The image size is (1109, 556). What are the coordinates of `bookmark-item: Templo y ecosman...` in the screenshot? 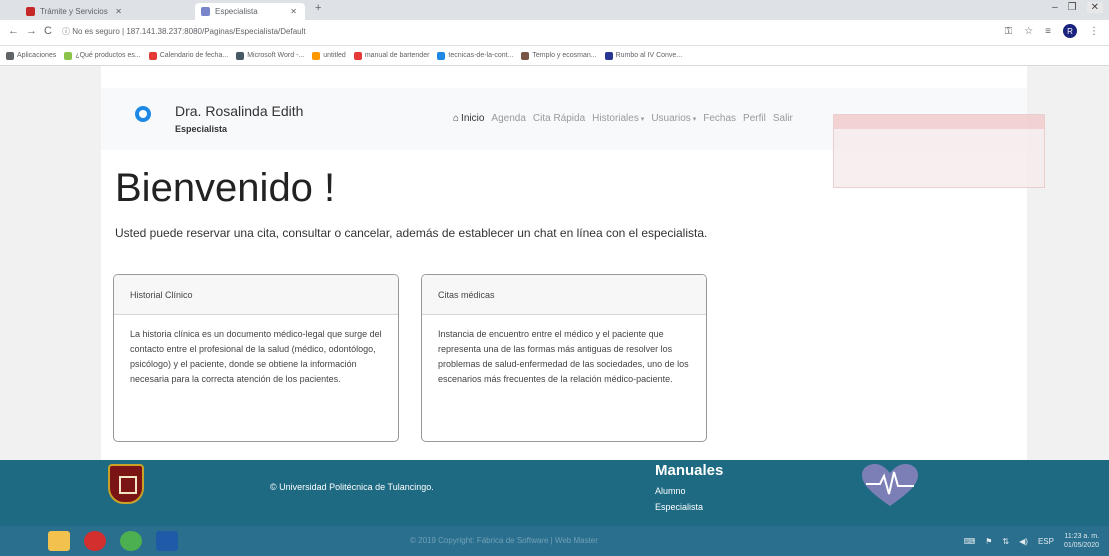 It's located at (559, 55).